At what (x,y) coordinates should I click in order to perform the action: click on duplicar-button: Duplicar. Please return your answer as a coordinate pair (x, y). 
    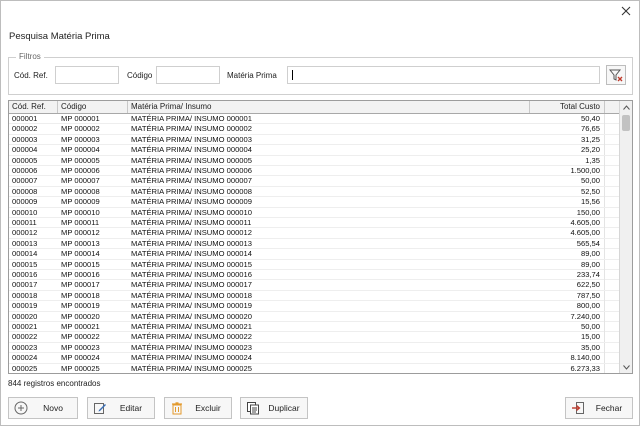
    Looking at the image, I should click on (274, 408).